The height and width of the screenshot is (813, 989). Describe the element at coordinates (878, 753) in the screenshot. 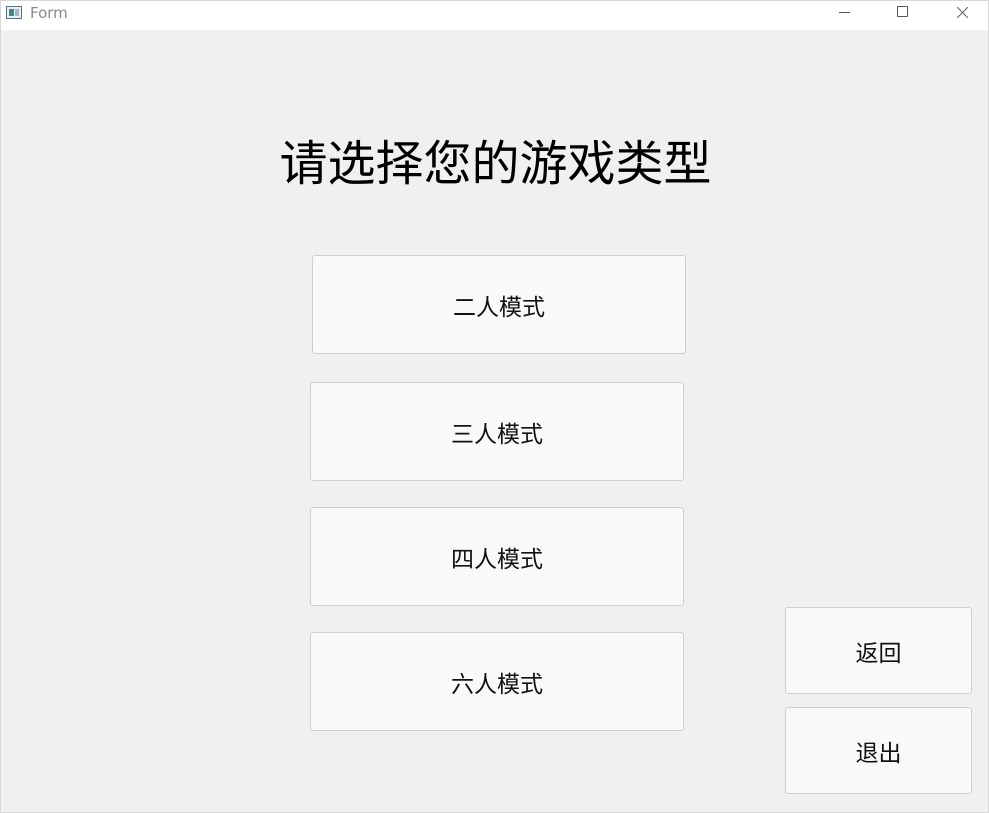

I see `exit-button-label: 退出` at that location.